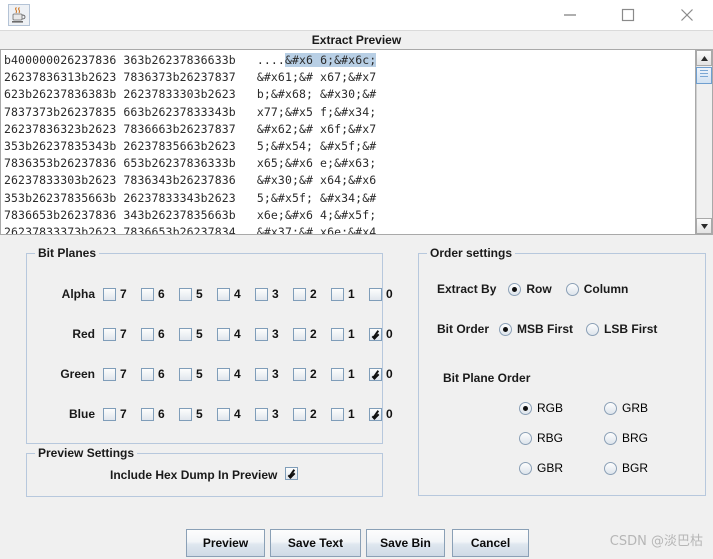 This screenshot has height=559, width=713. I want to click on bit-checkbox-cell-green-3: 3, so click(267, 374).